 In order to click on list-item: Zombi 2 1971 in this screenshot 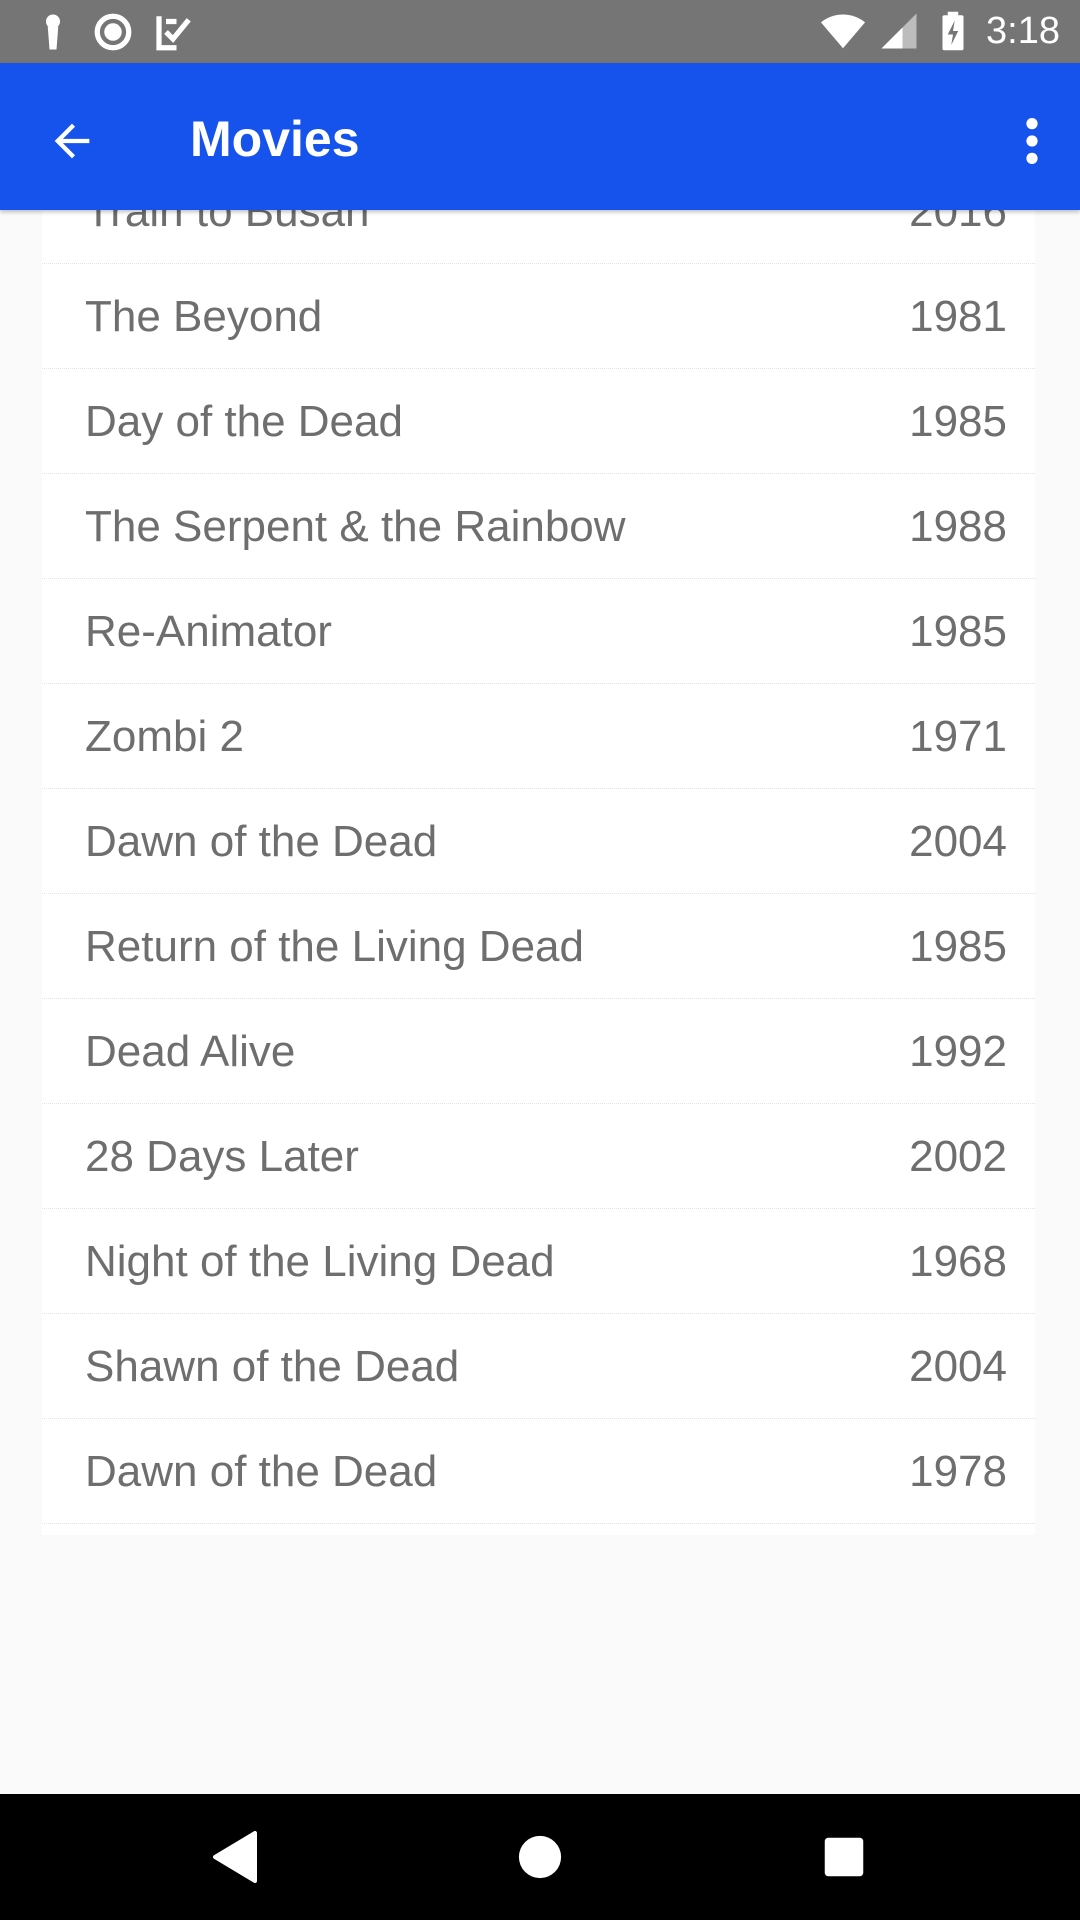, I will do `click(538, 736)`.